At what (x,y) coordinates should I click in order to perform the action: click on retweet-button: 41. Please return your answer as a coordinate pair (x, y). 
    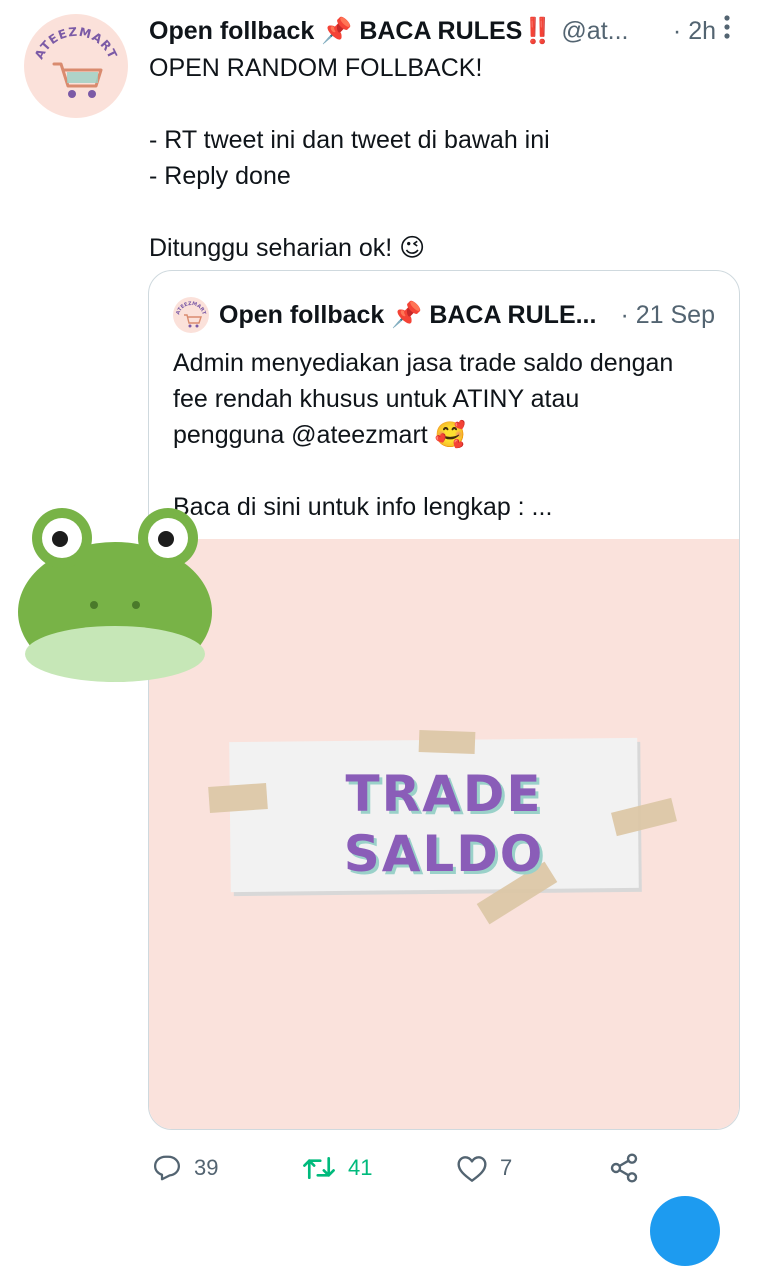
    Looking at the image, I should click on (337, 1168).